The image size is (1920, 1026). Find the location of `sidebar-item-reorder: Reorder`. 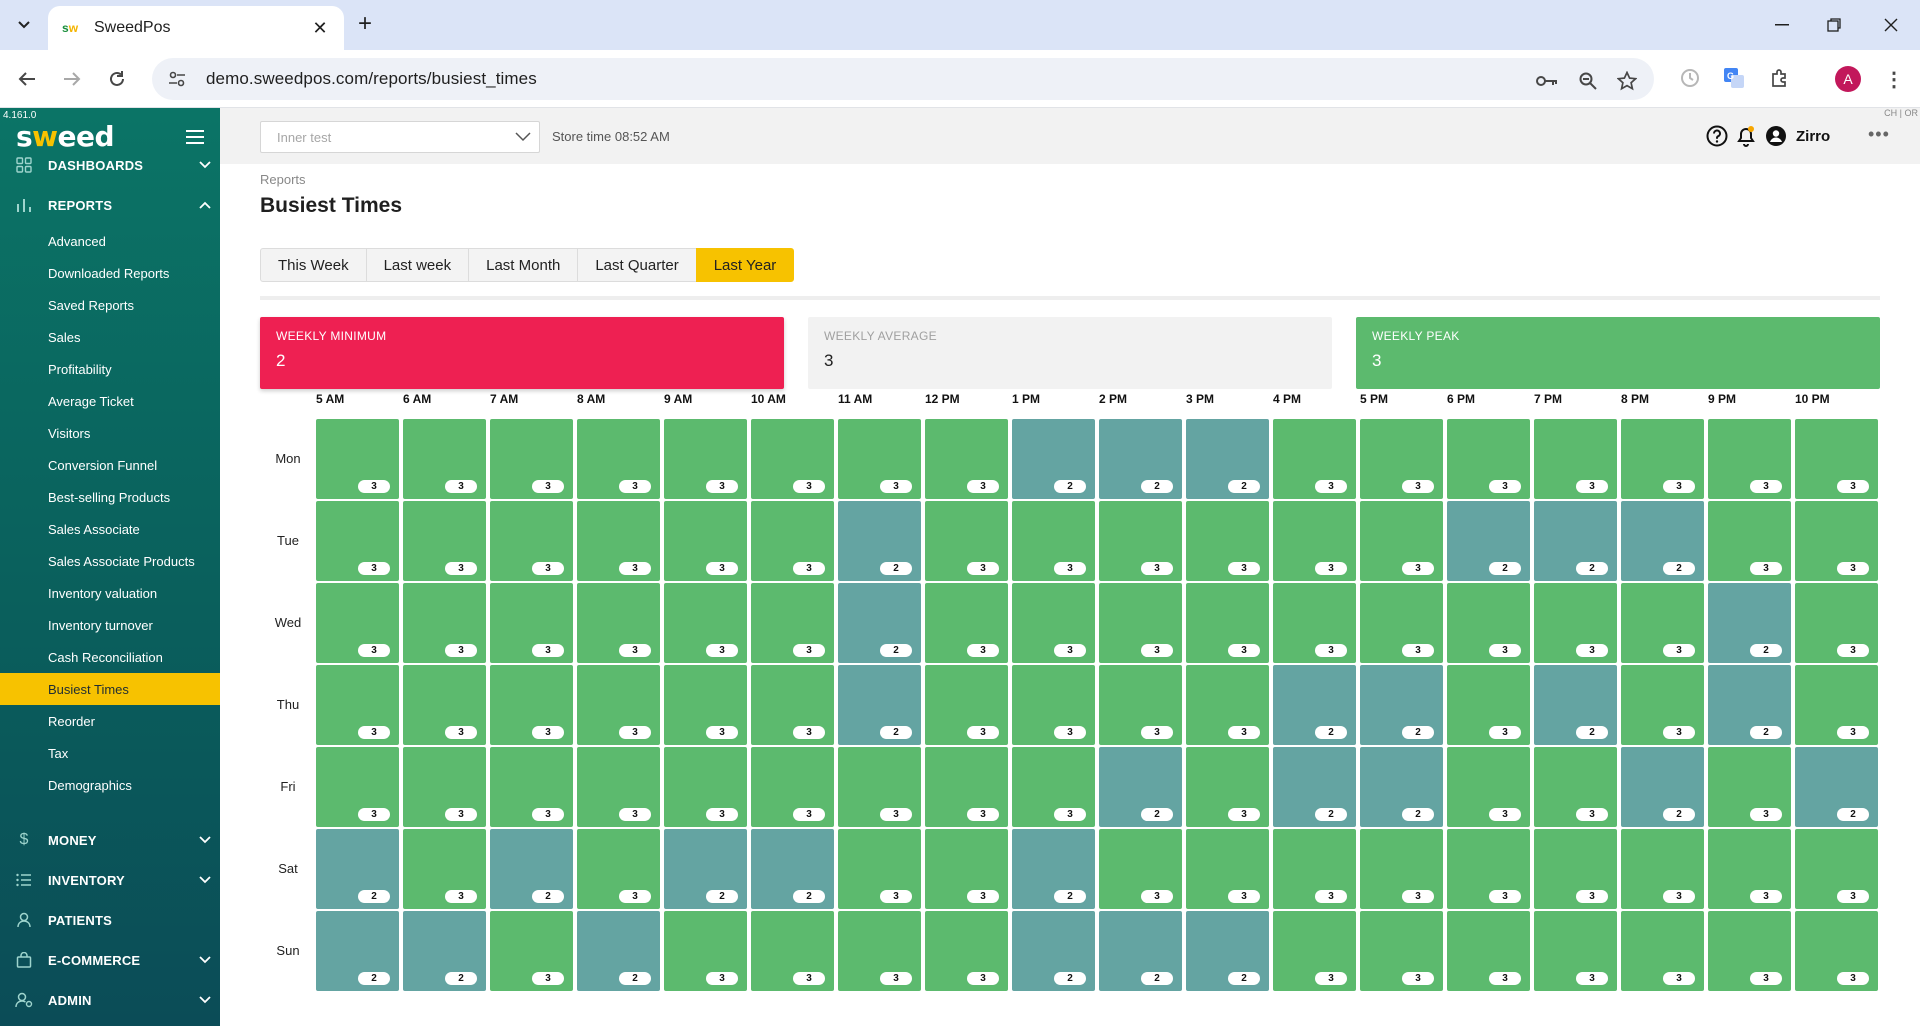

sidebar-item-reorder: Reorder is located at coordinates (110, 721).